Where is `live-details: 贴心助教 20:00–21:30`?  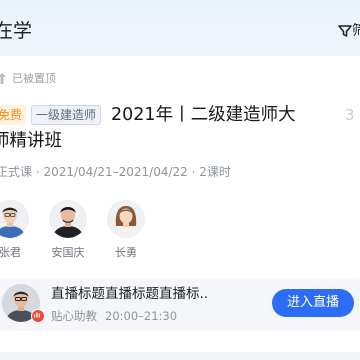 live-details: 贴心助教 20:00–21:30 is located at coordinates (114, 316).